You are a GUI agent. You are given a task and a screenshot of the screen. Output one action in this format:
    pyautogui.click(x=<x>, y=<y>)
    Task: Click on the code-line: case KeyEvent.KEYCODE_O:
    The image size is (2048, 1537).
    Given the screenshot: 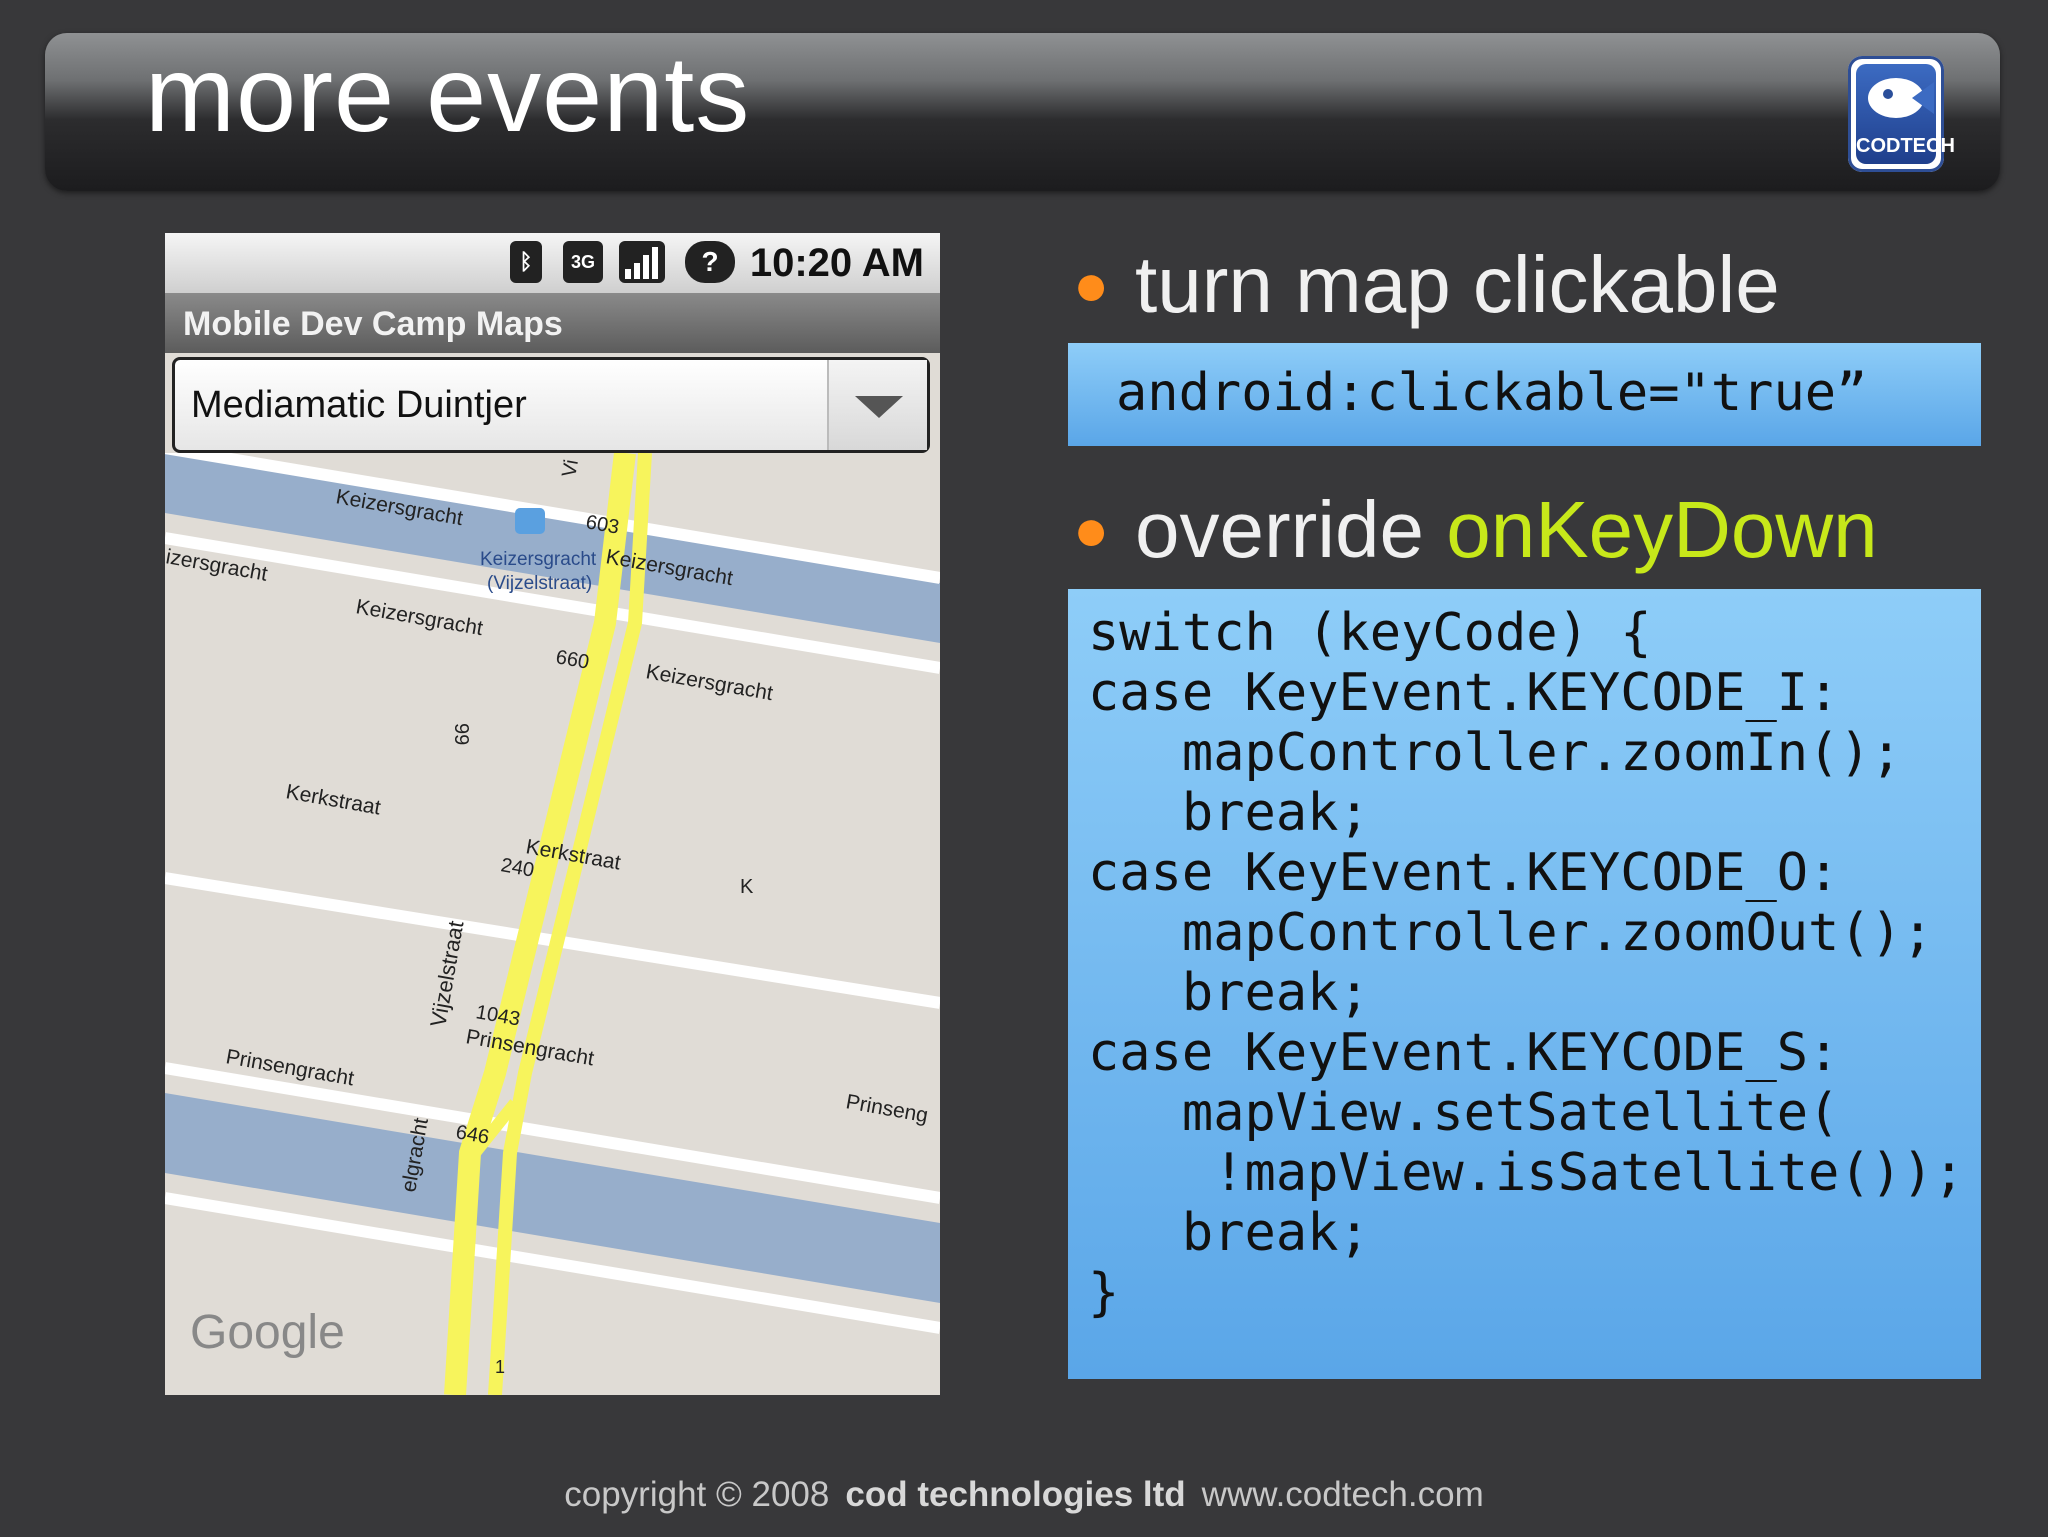 What is the action you would take?
    pyautogui.click(x=1464, y=873)
    